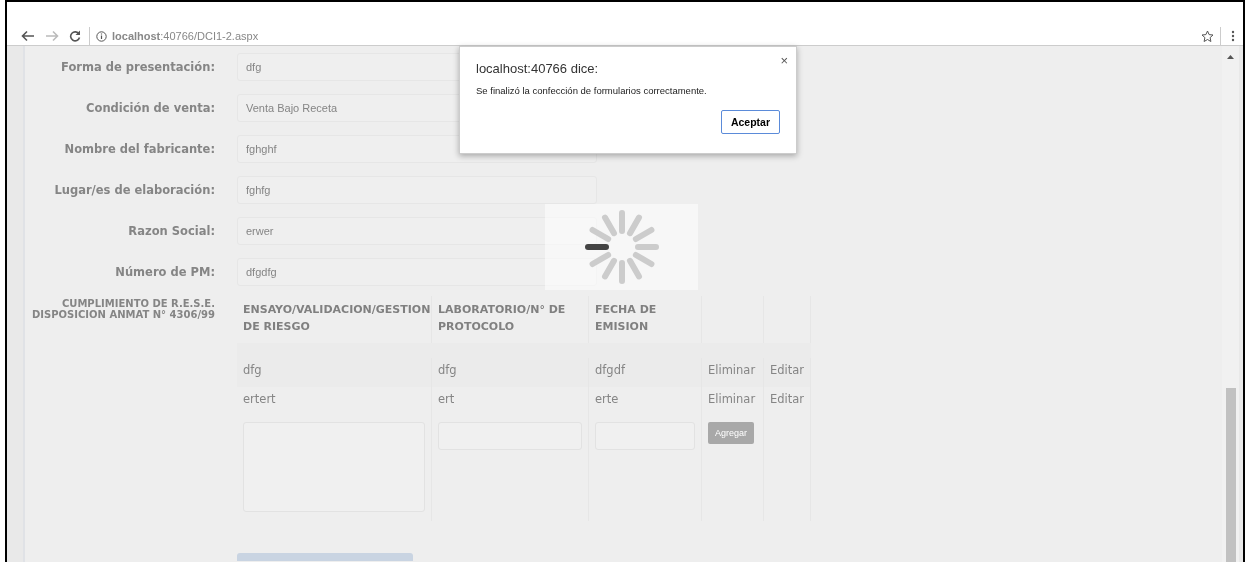  Describe the element at coordinates (510, 401) in the screenshot. I see `table-cell: ert` at that location.